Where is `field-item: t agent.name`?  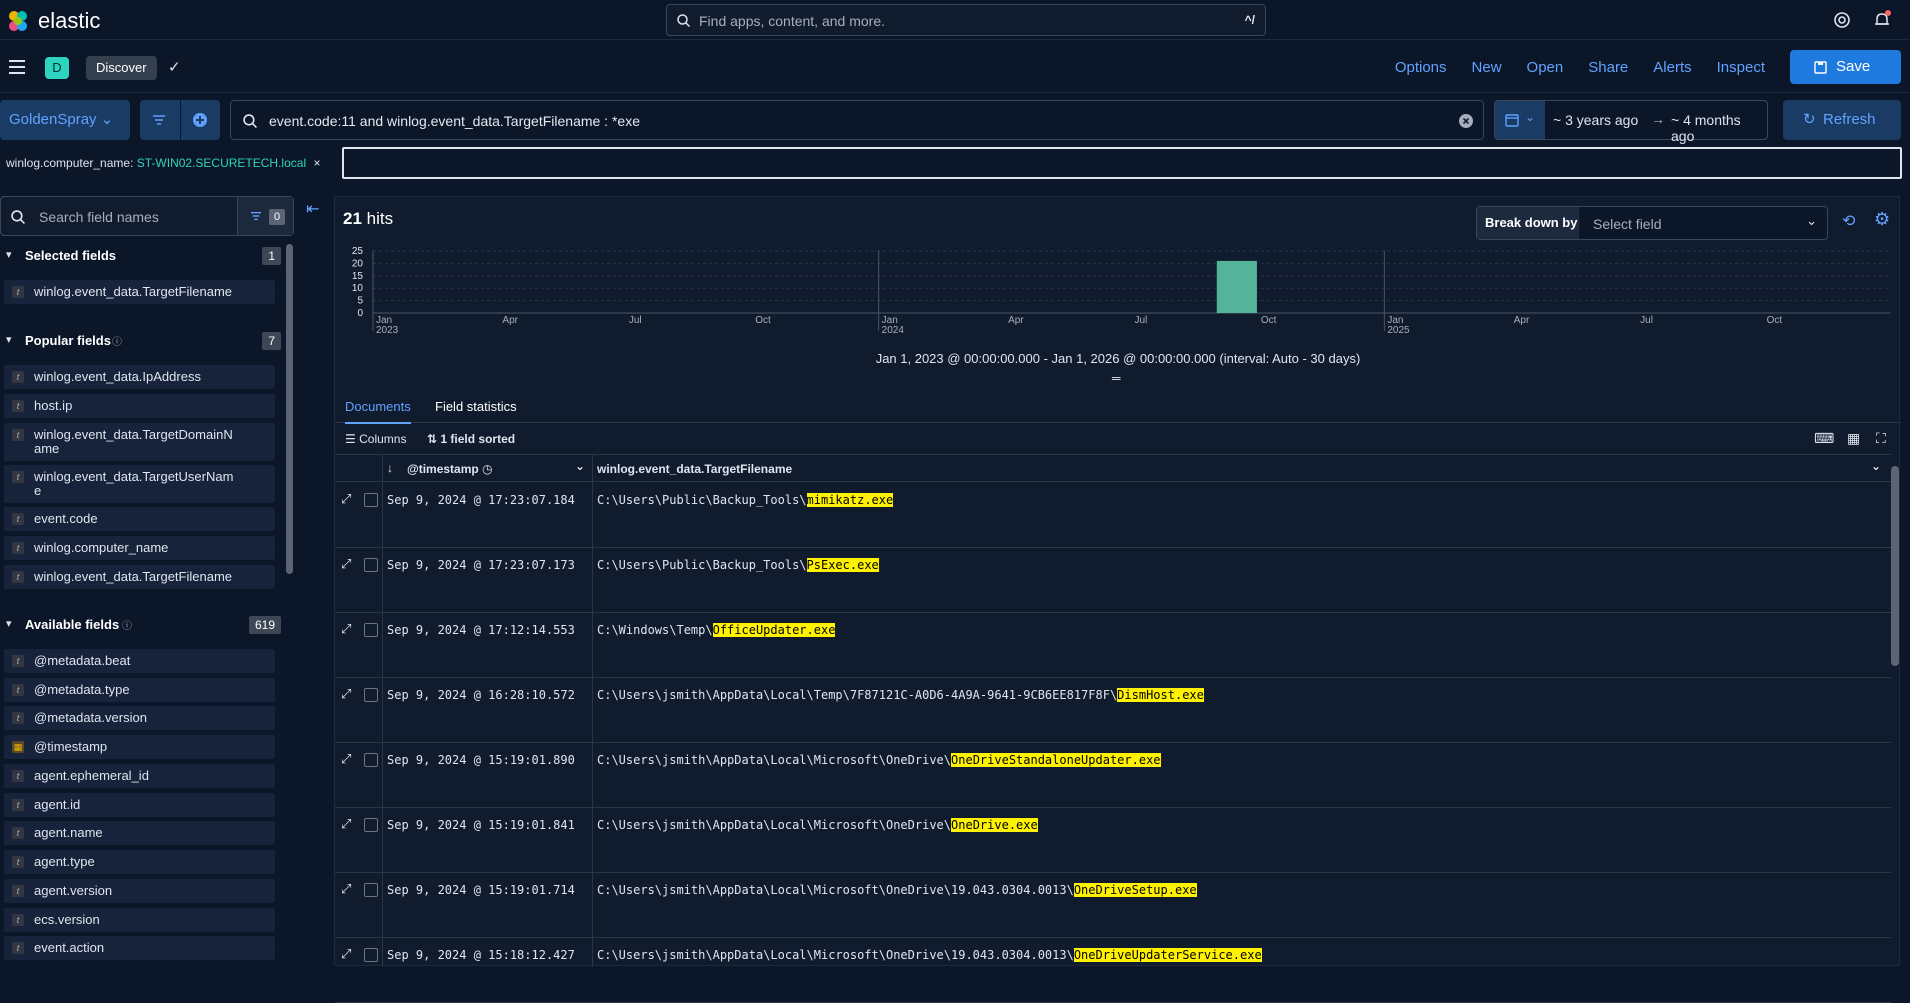
field-item: t agent.name is located at coordinates (139, 833).